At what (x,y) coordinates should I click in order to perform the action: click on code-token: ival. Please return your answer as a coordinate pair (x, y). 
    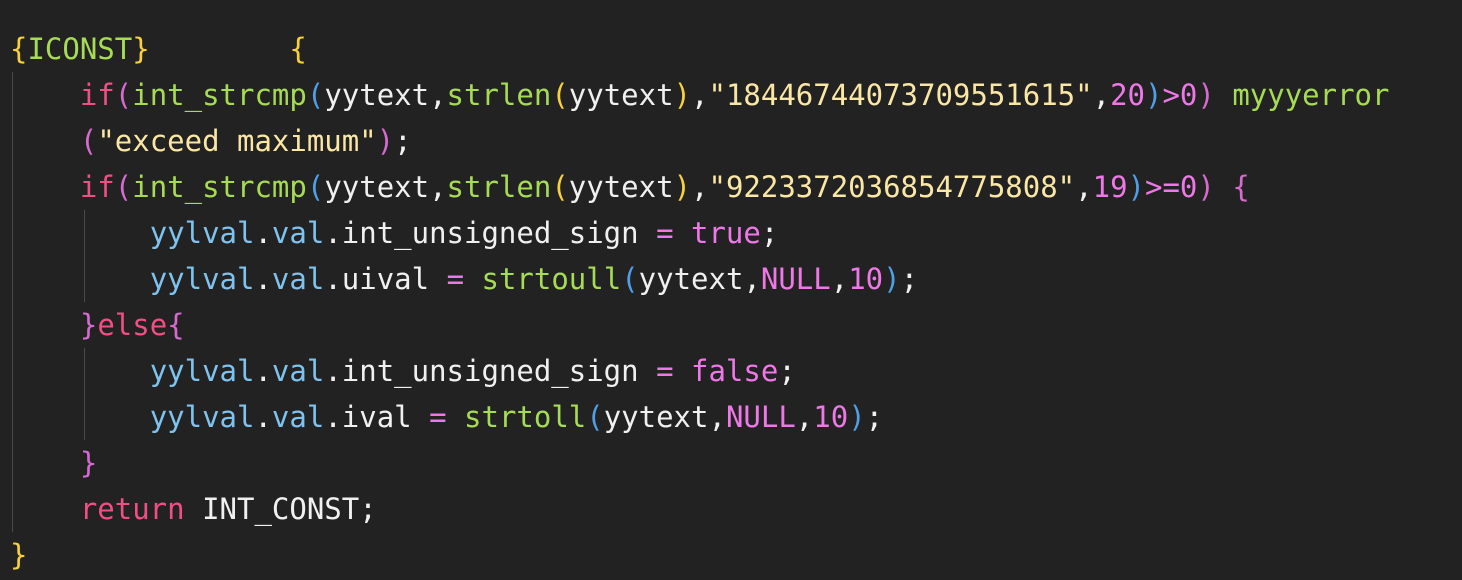
    Looking at the image, I should click on (376, 417).